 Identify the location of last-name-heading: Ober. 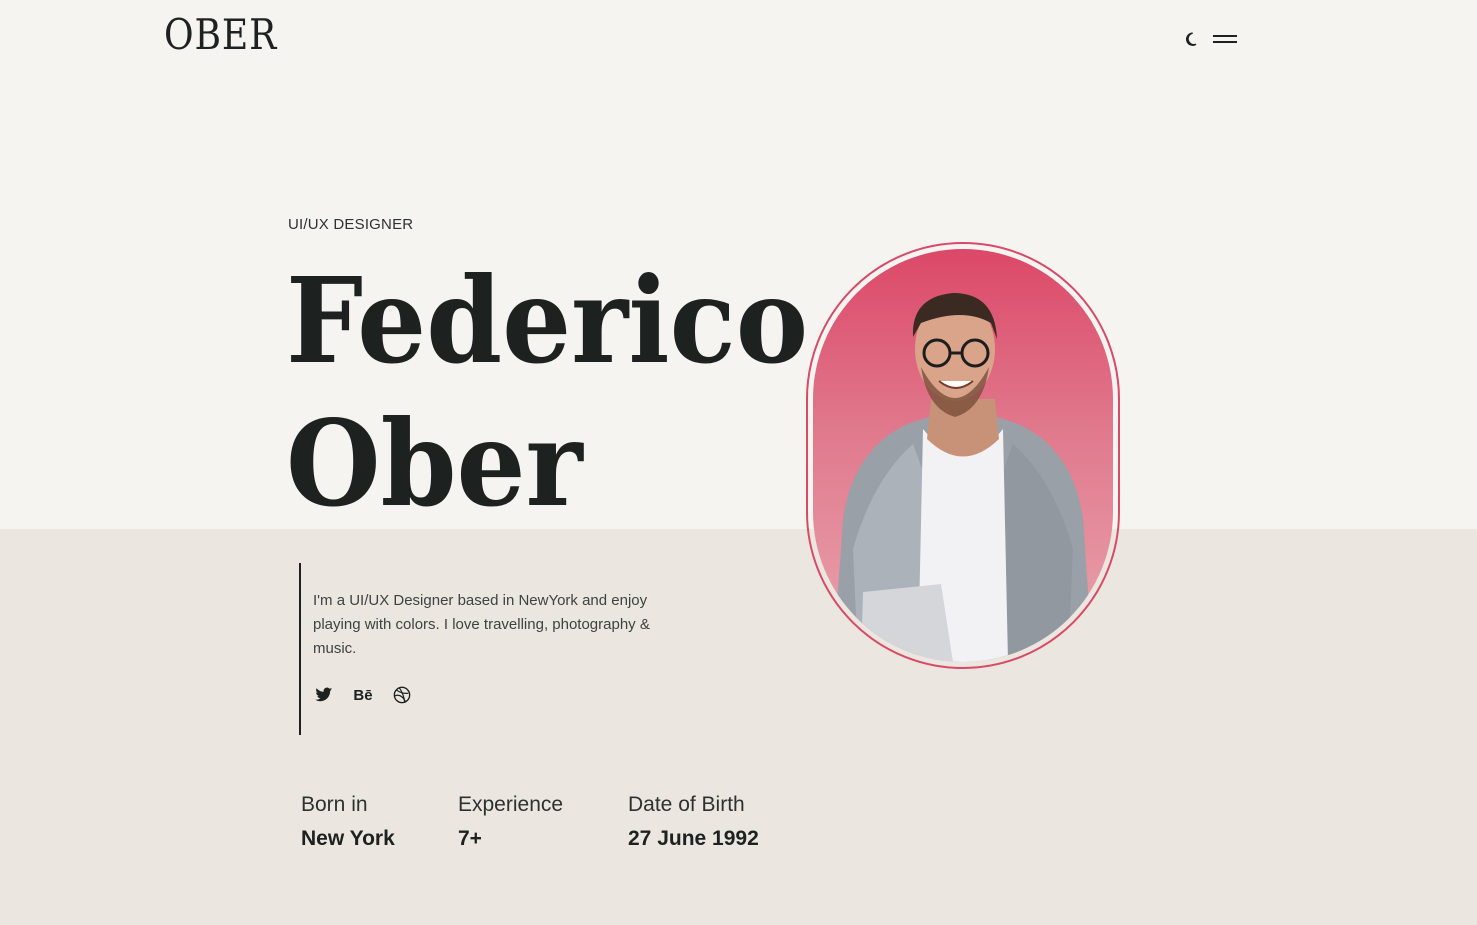
(434, 463).